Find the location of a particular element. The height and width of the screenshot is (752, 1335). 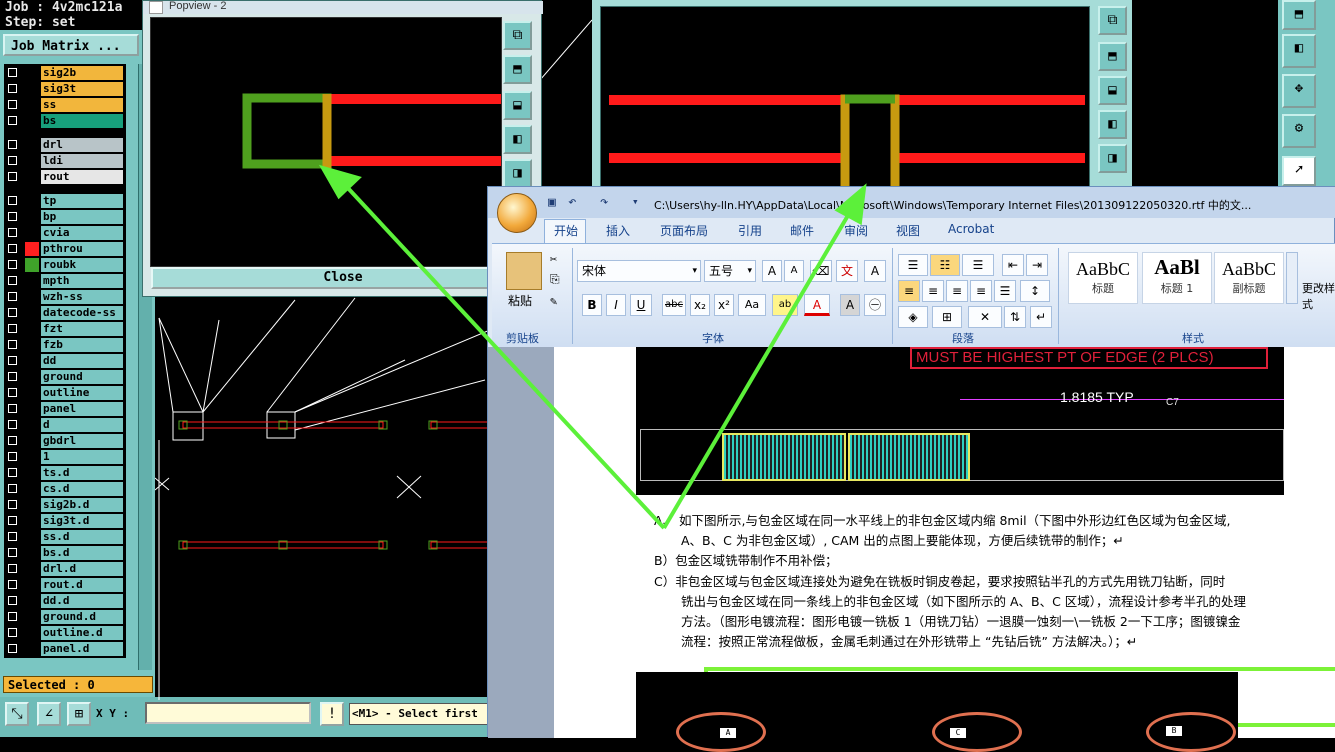

show-marks-button: ↵ is located at coordinates (1041, 317).